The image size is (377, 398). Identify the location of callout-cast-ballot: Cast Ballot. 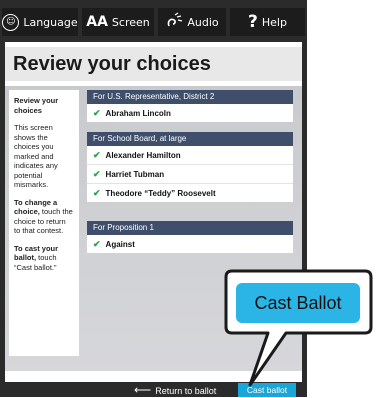
(298, 303).